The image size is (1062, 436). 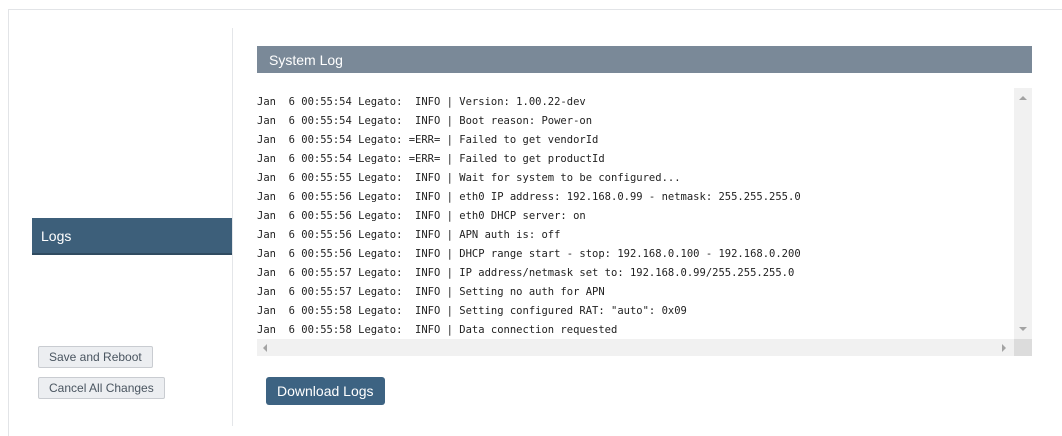 I want to click on chevron-right-icon, so click(x=1004, y=348).